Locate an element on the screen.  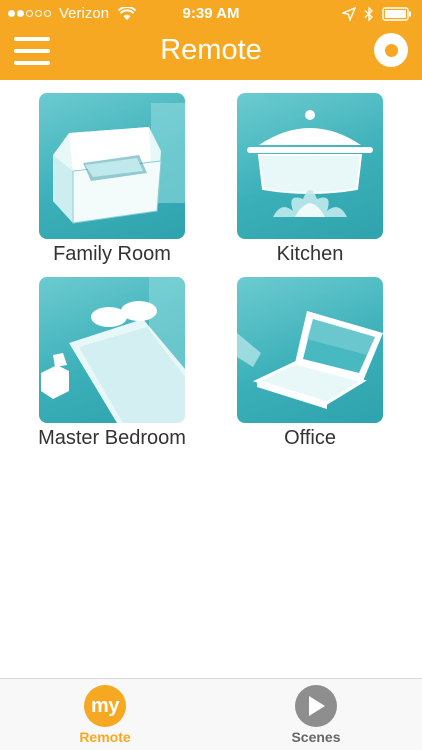
room-label: Office is located at coordinates (310, 438).